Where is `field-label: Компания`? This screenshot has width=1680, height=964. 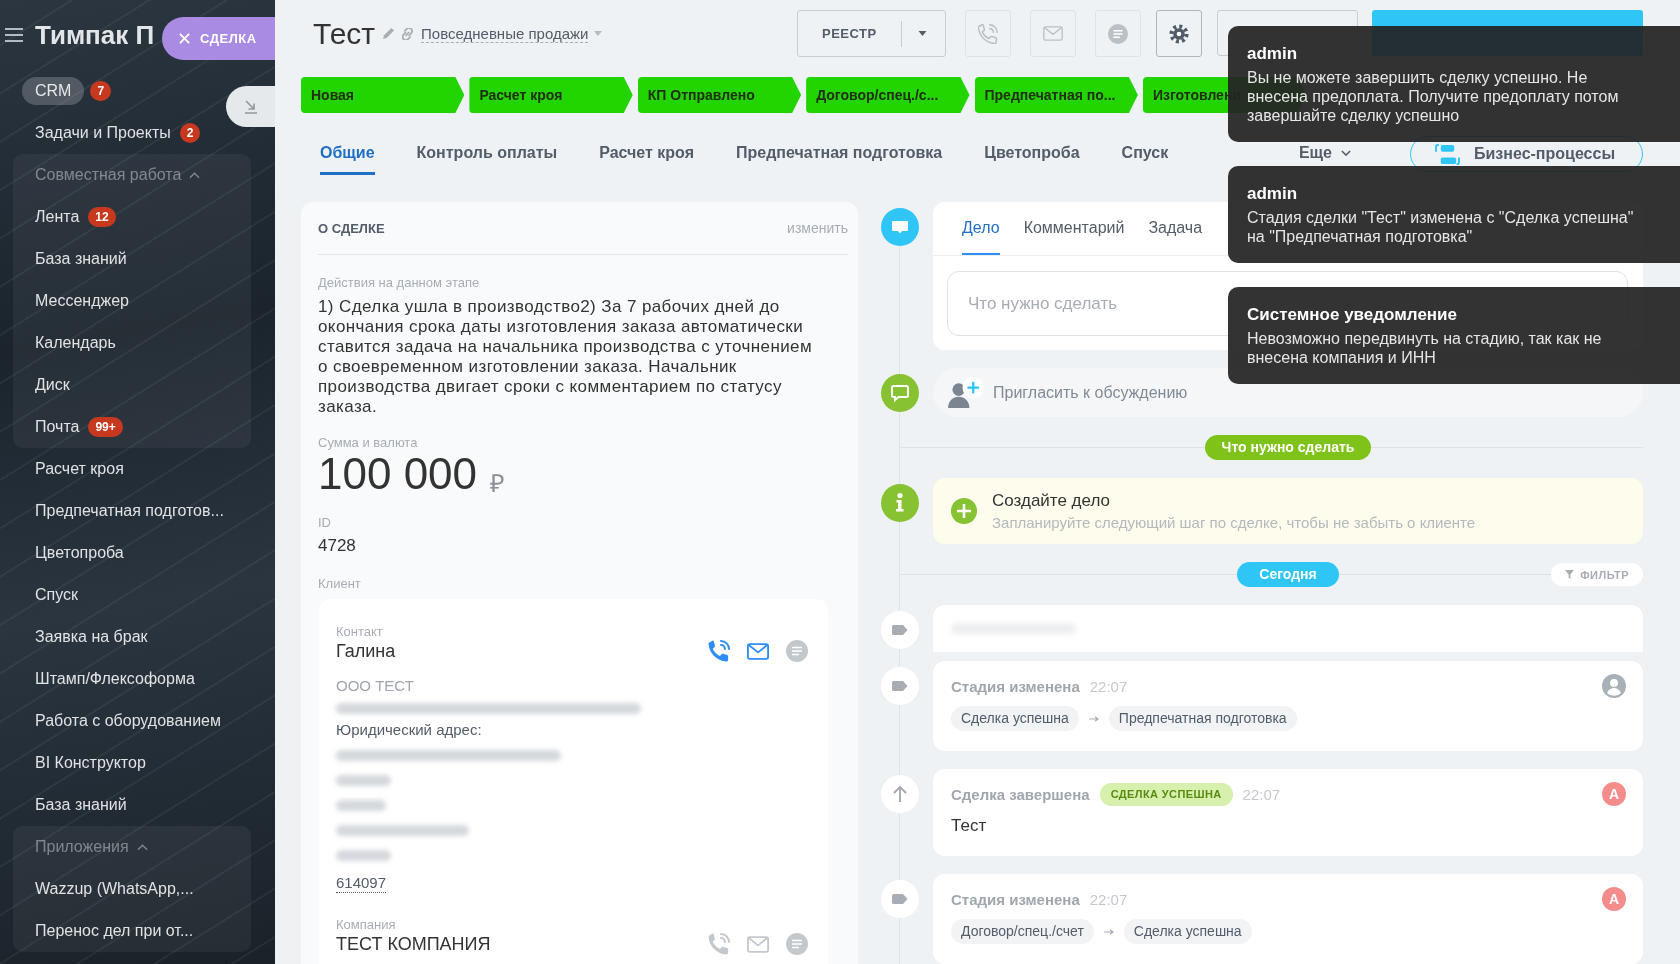
field-label: Компания is located at coordinates (366, 925).